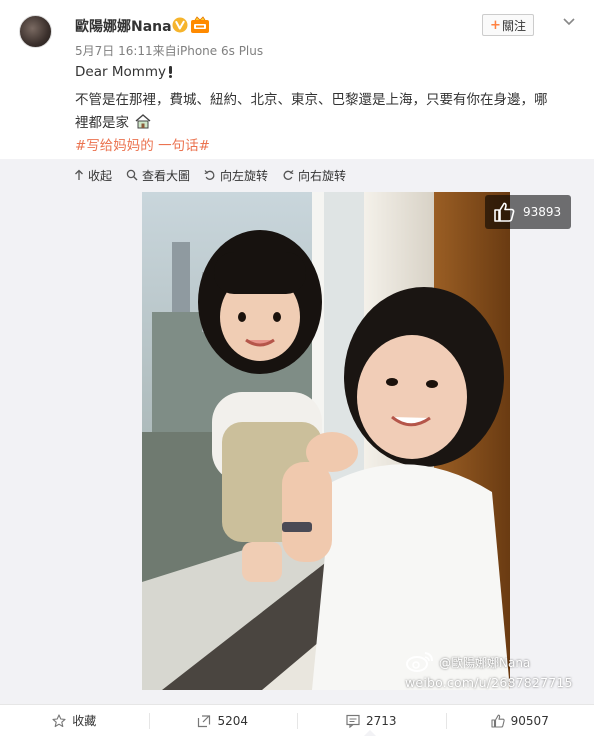 The image size is (594, 736). Describe the element at coordinates (180, 25) in the screenshot. I see `verified-icon` at that location.